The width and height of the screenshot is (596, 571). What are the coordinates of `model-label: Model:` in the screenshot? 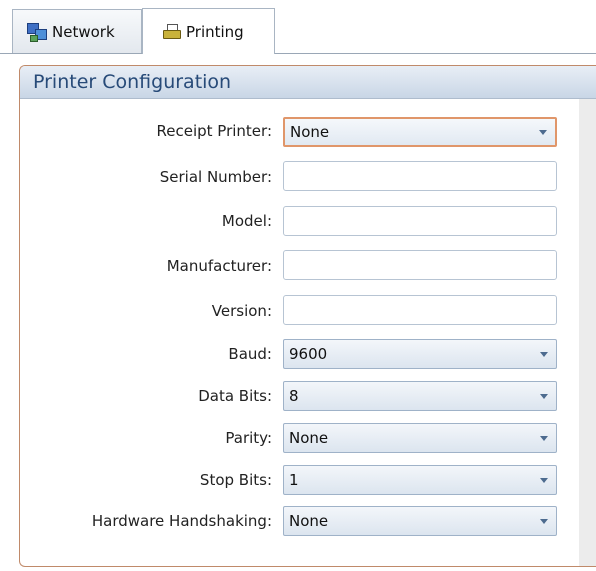 It's located at (246, 221).